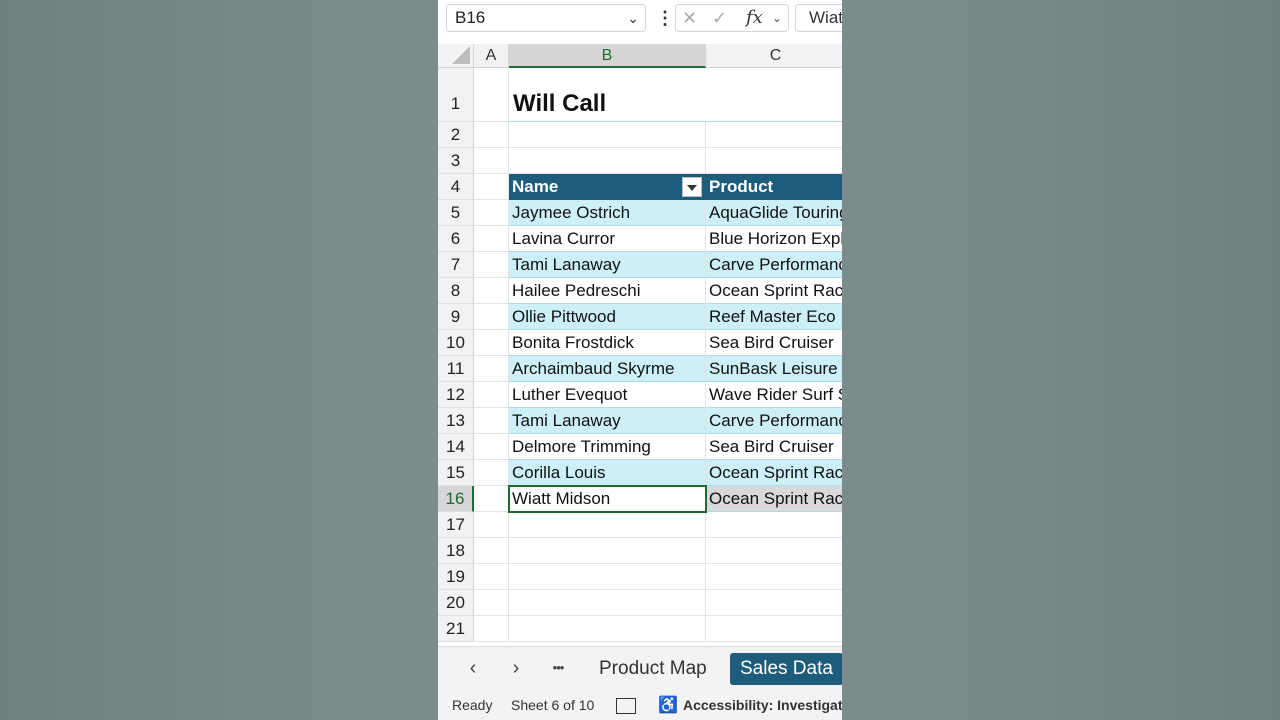  What do you see at coordinates (774, 213) in the screenshot?
I see `table-cell-product: AquaGlide Touring` at bounding box center [774, 213].